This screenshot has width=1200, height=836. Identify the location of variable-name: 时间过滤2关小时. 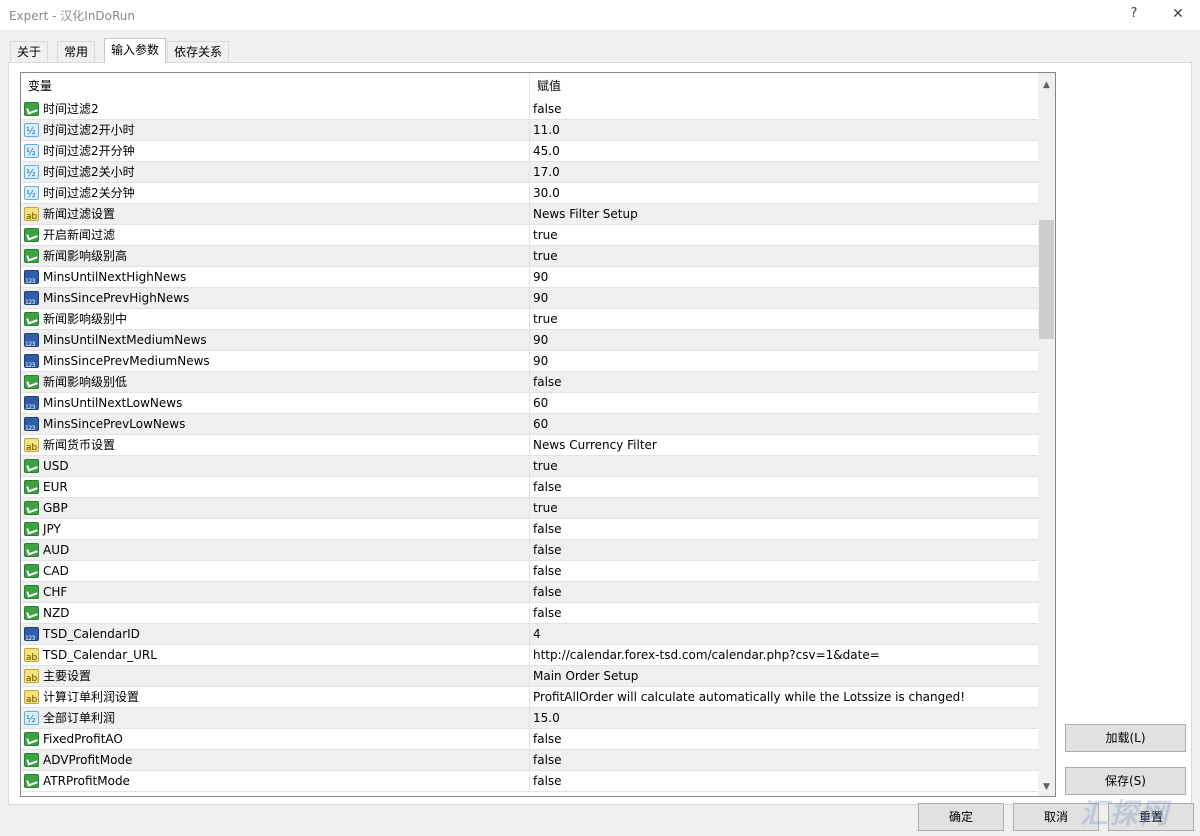
(89, 172).